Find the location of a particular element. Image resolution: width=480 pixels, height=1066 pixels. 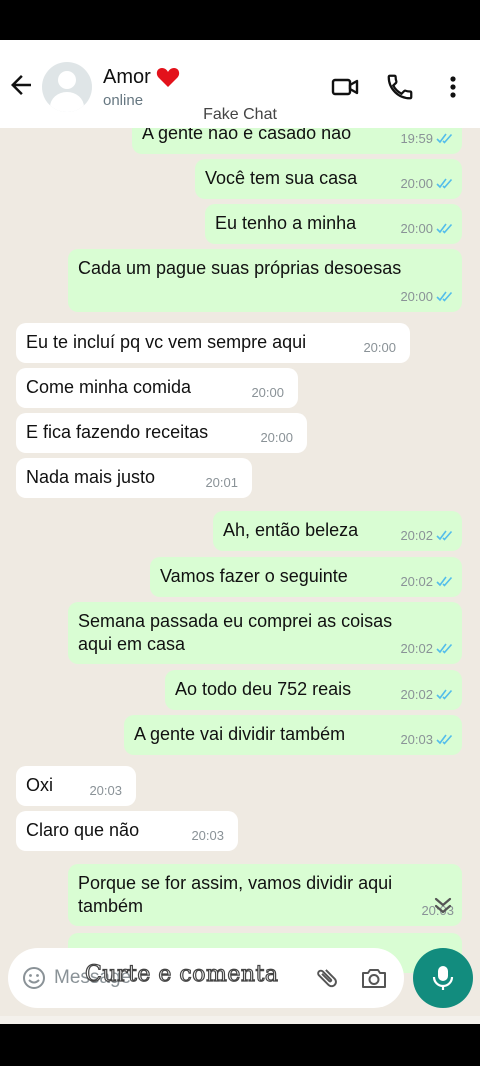

attachment-icon is located at coordinates (327, 978).